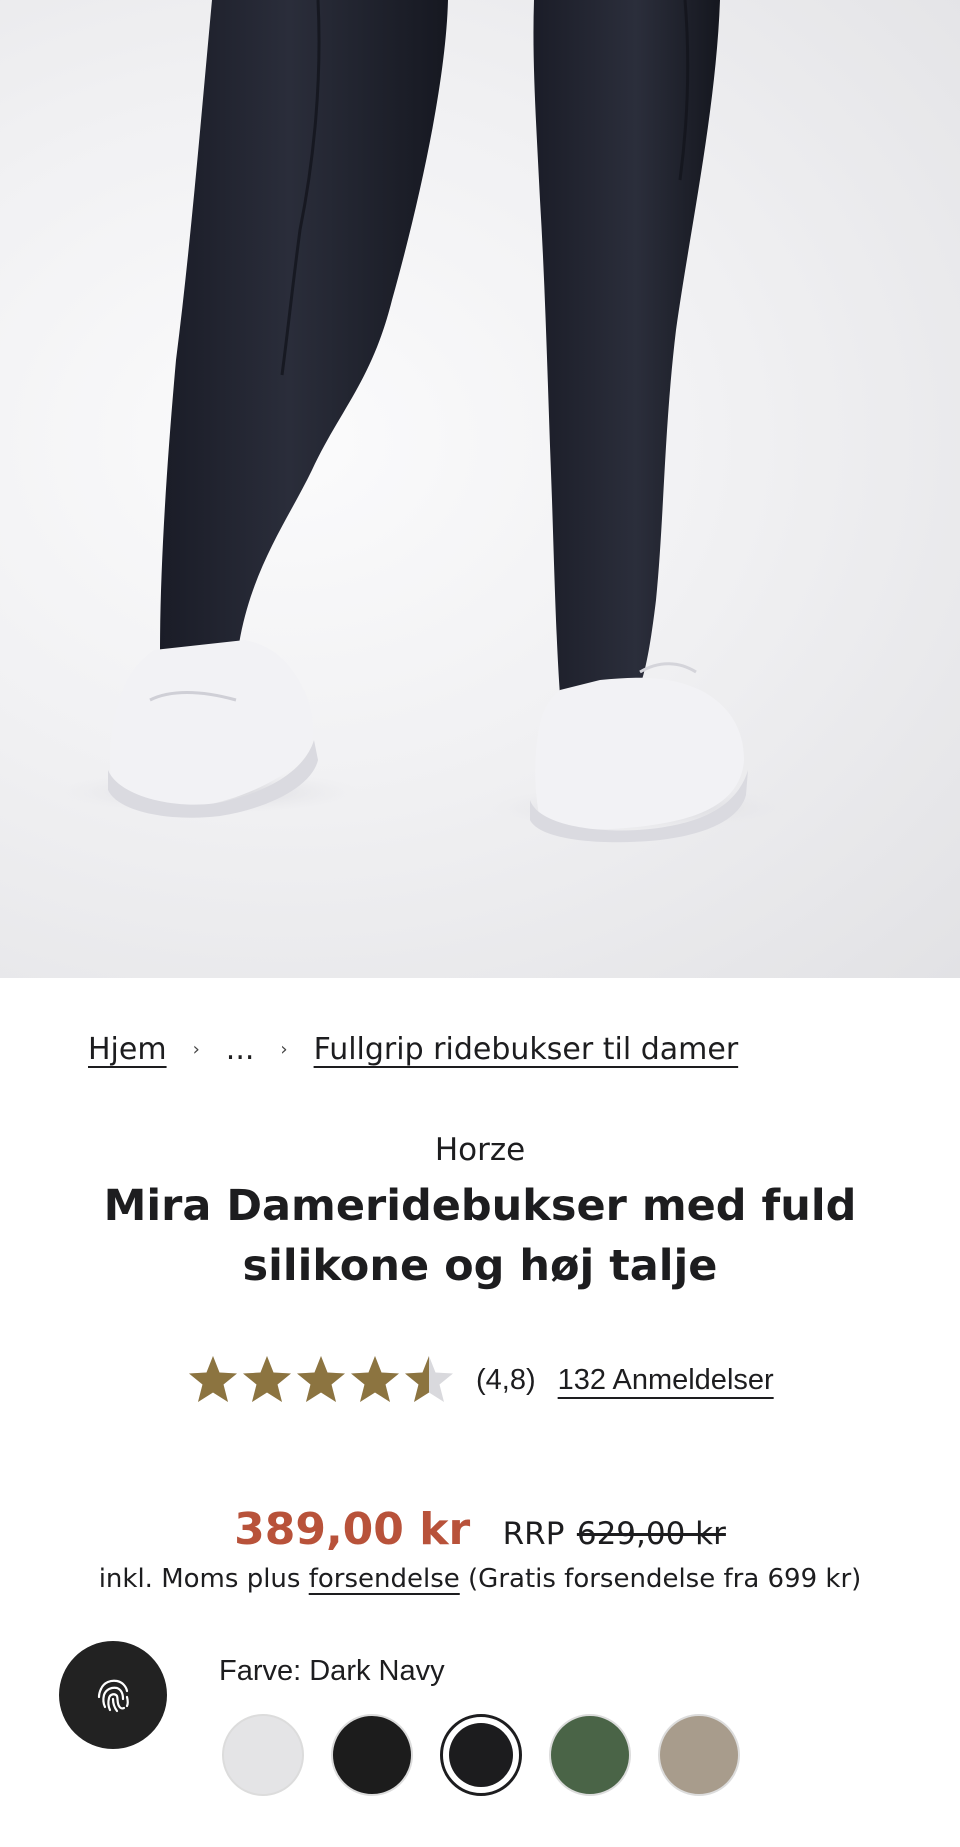 This screenshot has height=1847, width=960. Describe the element at coordinates (263, 1755) in the screenshot. I see `color-swatch-white` at that location.